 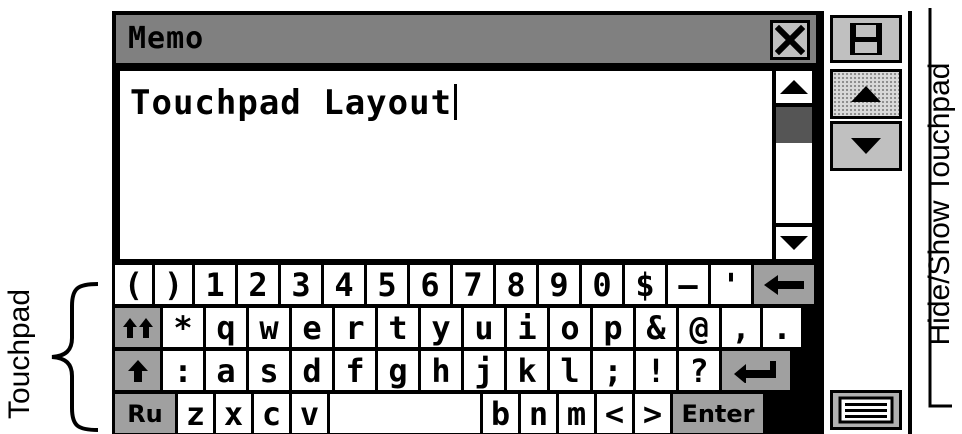 I want to click on key-label: b, so click(x=500, y=413).